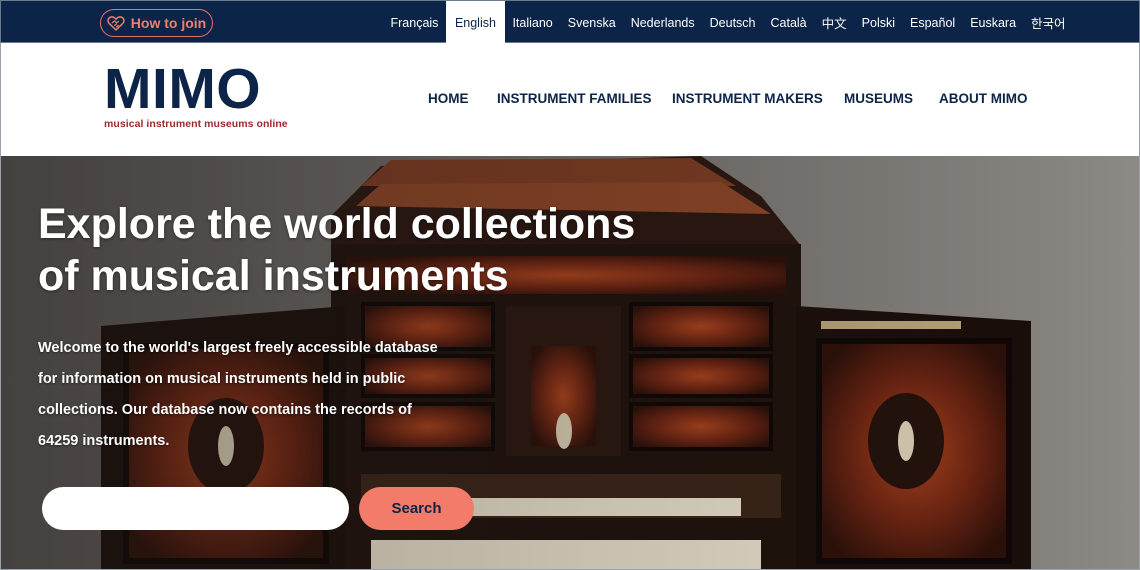  I want to click on hero-title-line-2: of musical instruments, so click(273, 276).